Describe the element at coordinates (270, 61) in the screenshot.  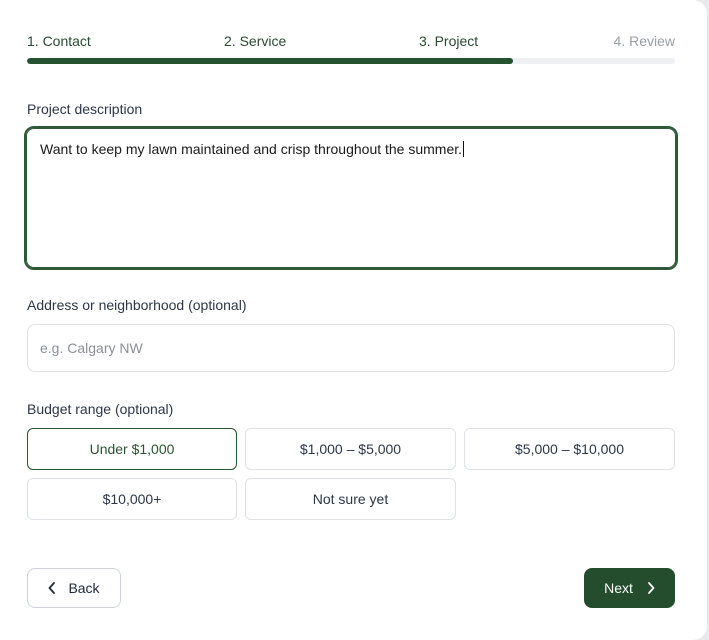
I see `step-progress-fill` at that location.